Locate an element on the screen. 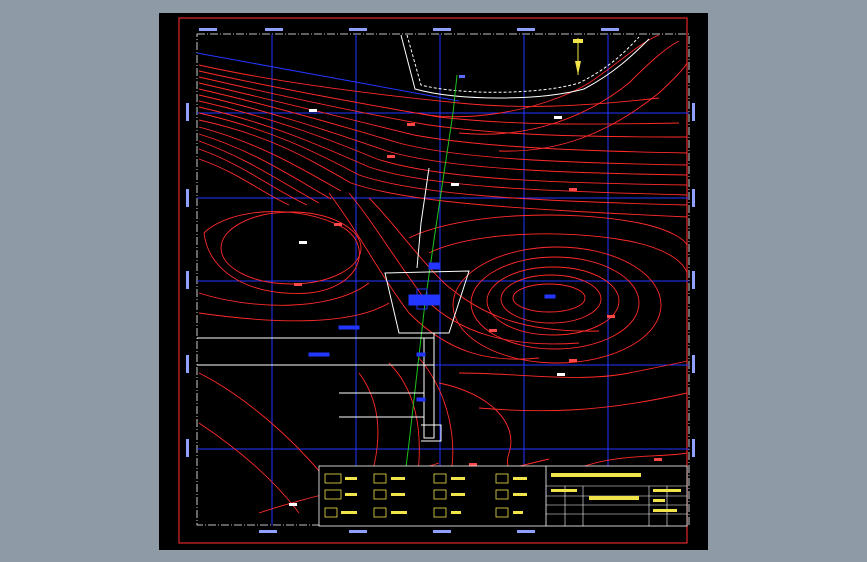 The image size is (867, 562). legend-block is located at coordinates (503, 496).